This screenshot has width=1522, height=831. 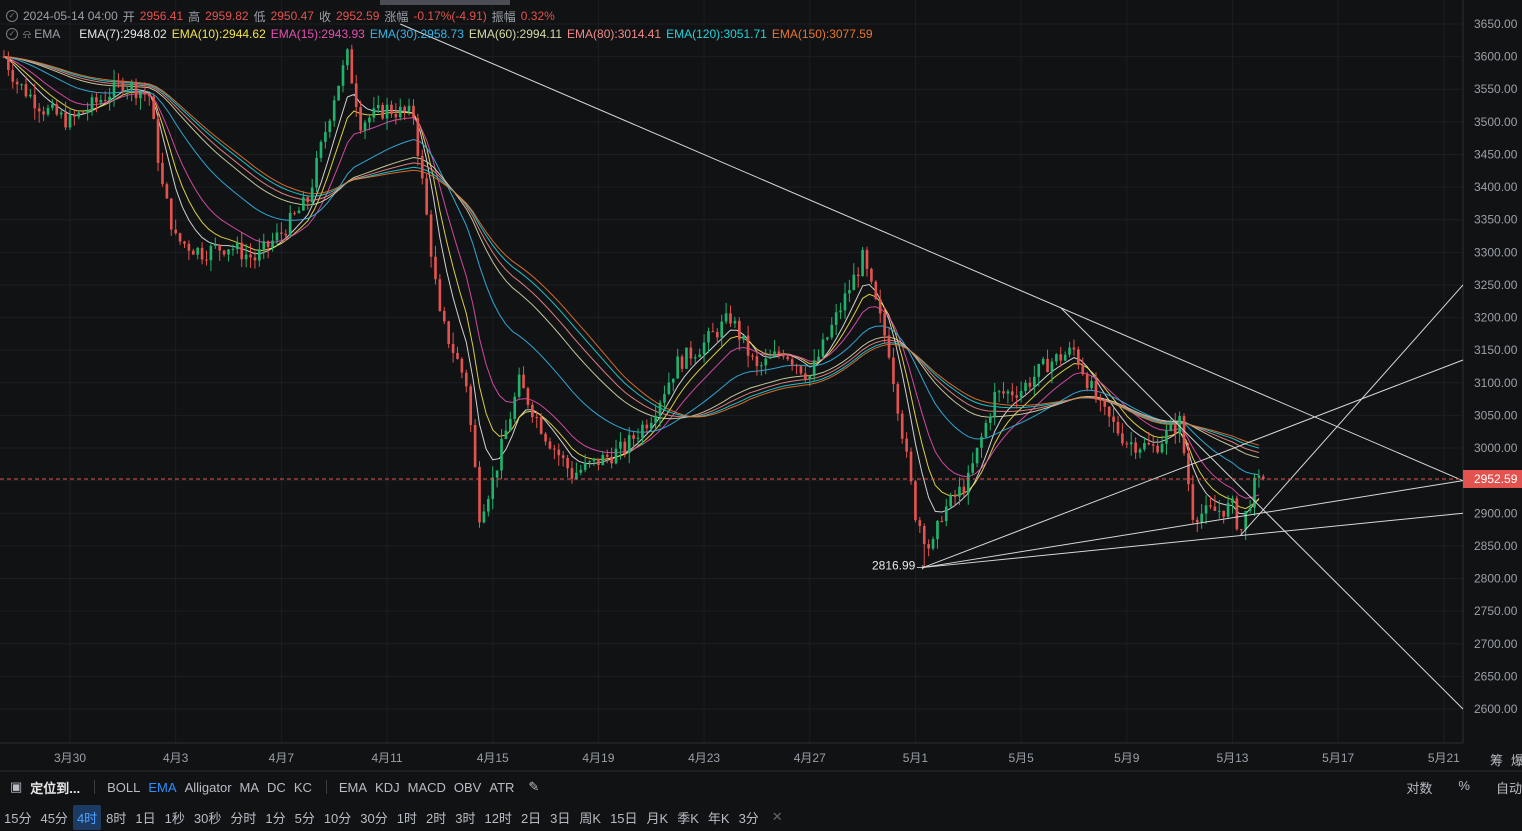 What do you see at coordinates (427, 787) in the screenshot?
I see `sub-indicator-button-2: MACD` at bounding box center [427, 787].